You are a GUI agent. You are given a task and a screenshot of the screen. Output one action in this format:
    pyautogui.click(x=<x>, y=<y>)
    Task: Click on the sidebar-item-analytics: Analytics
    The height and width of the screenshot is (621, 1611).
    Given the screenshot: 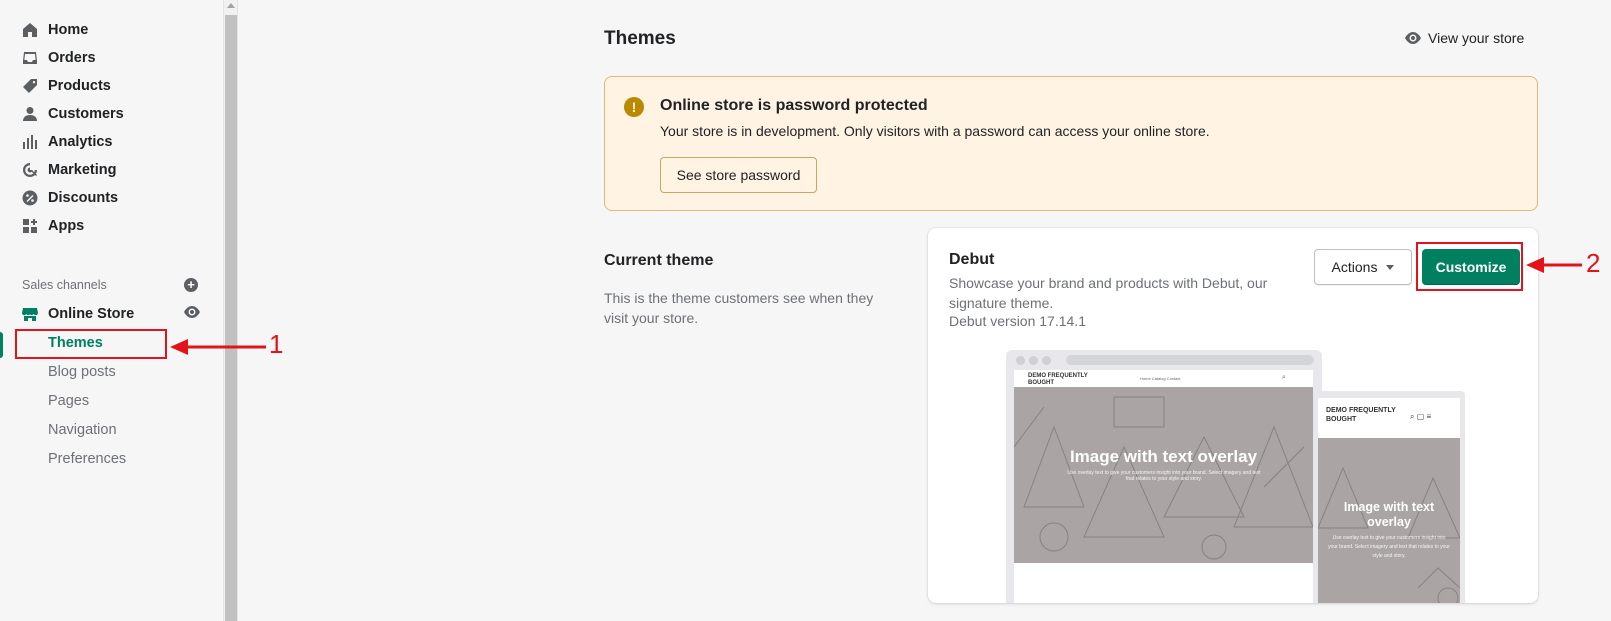 What is the action you would take?
    pyautogui.click(x=67, y=142)
    